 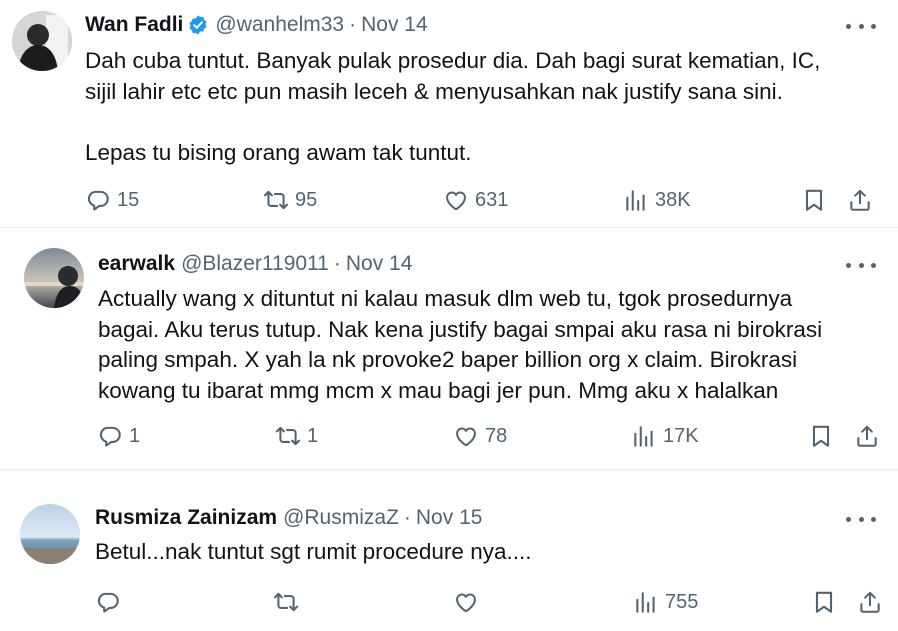 I want to click on retweet-button, so click(x=289, y=602).